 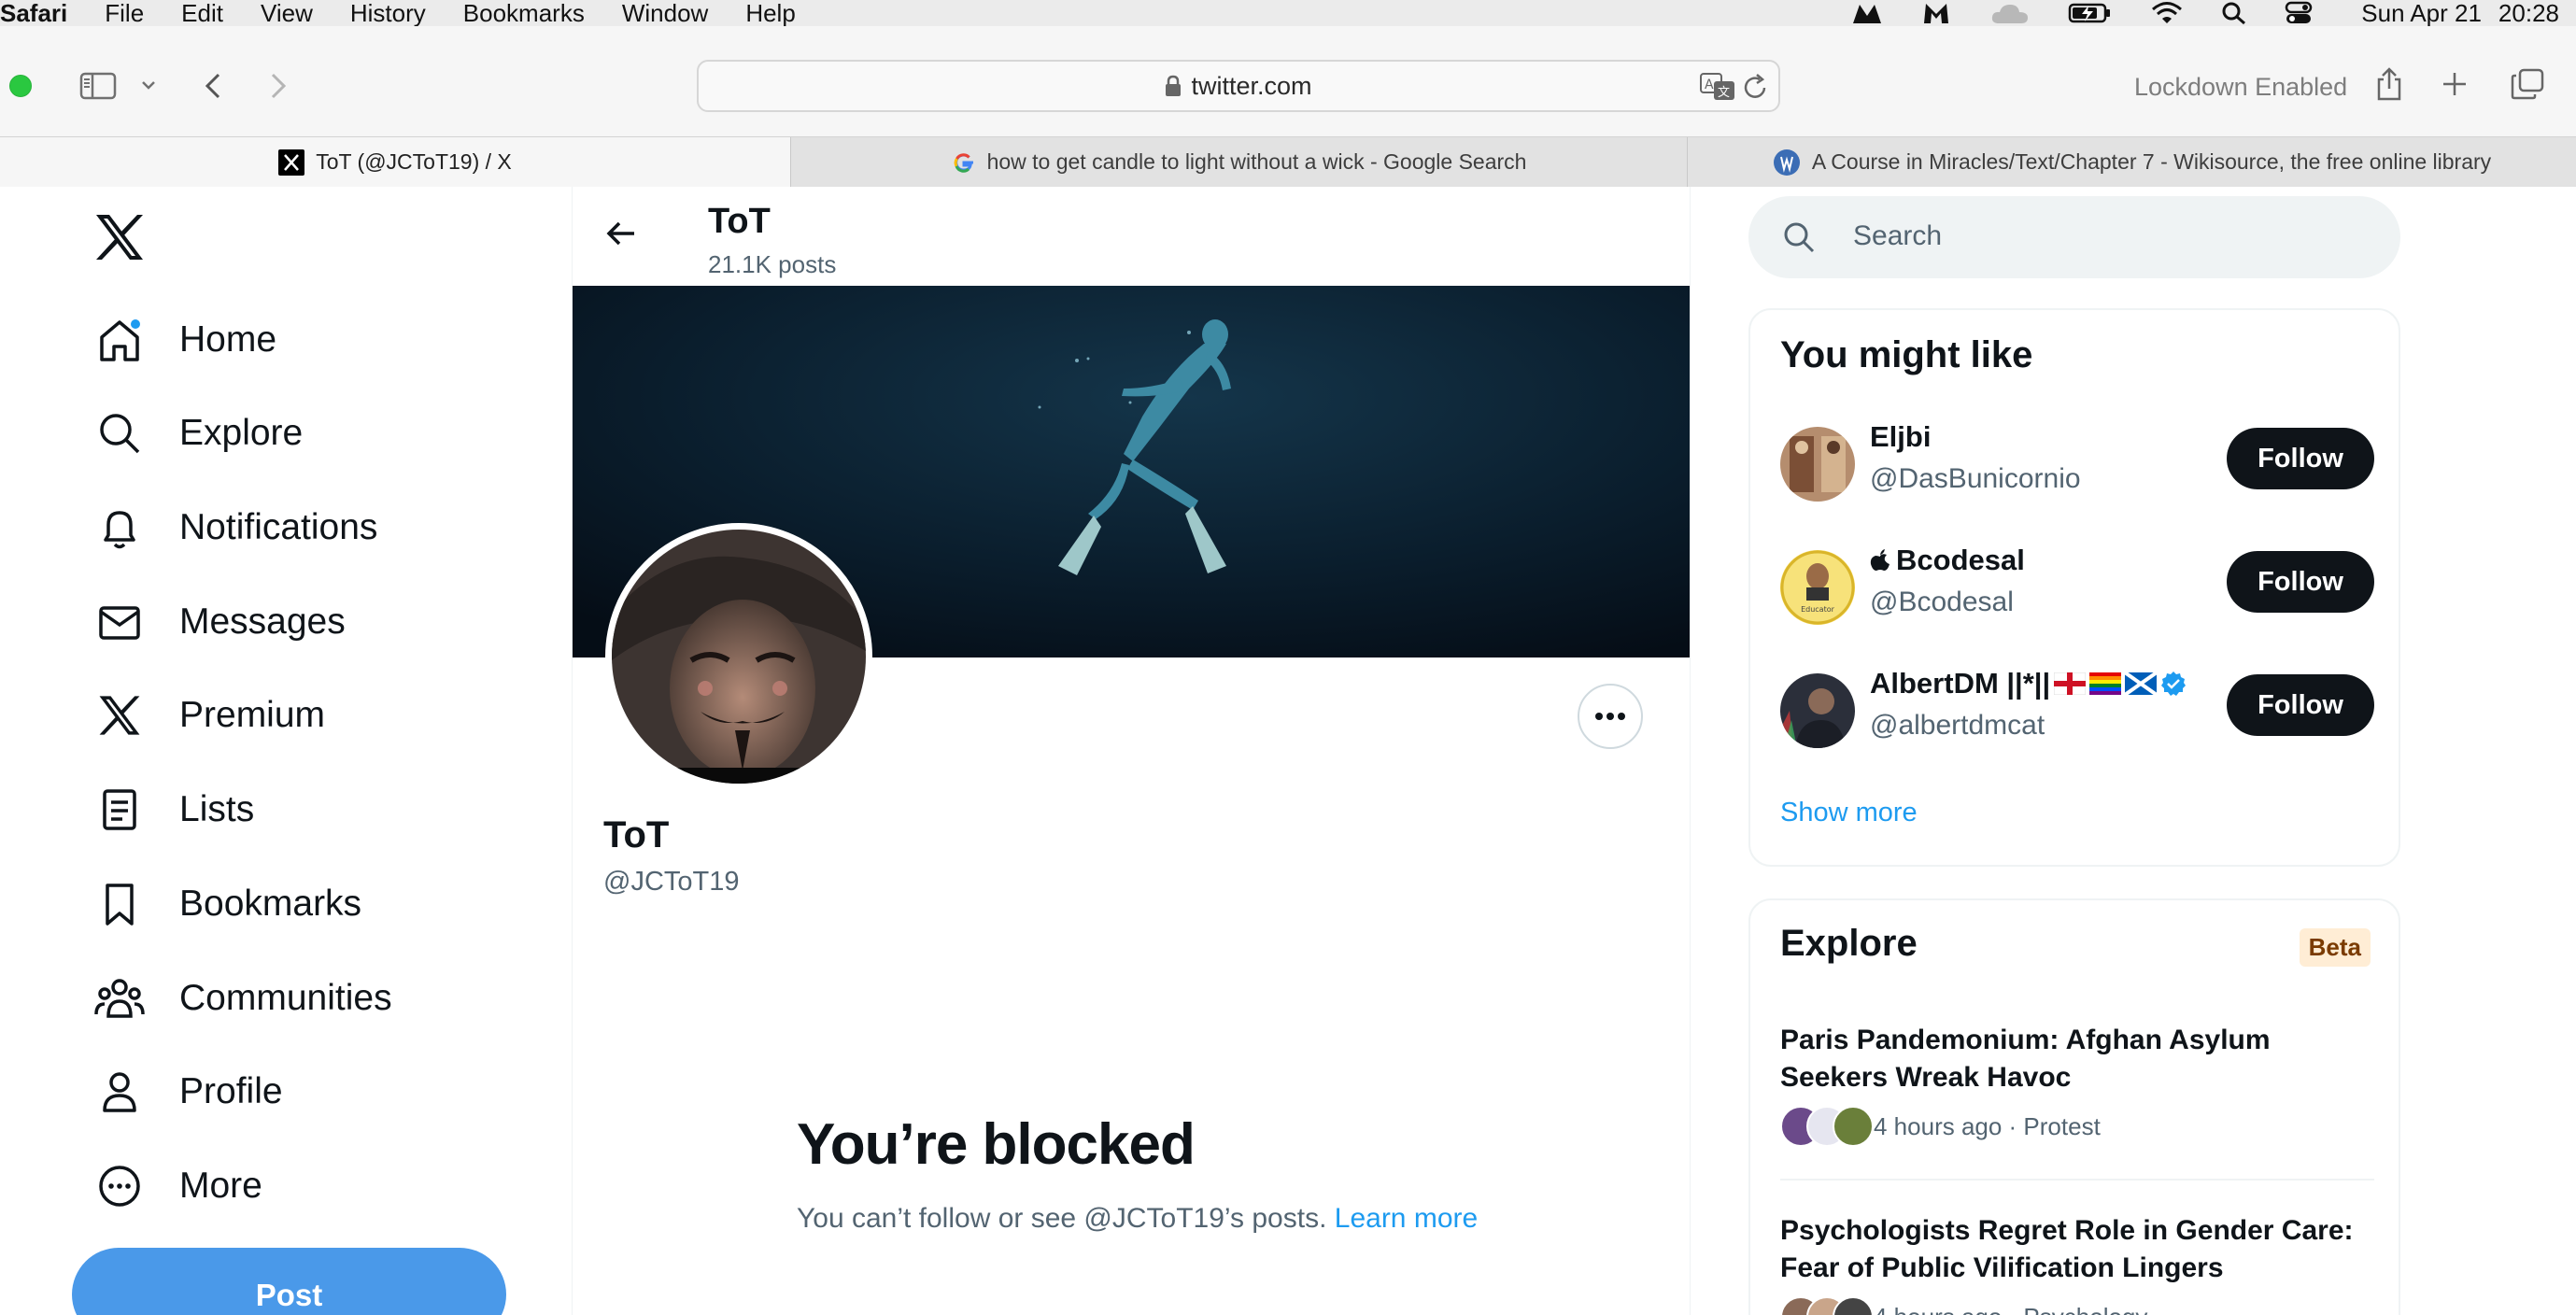 I want to click on envelope-icon, so click(x=119, y=622).